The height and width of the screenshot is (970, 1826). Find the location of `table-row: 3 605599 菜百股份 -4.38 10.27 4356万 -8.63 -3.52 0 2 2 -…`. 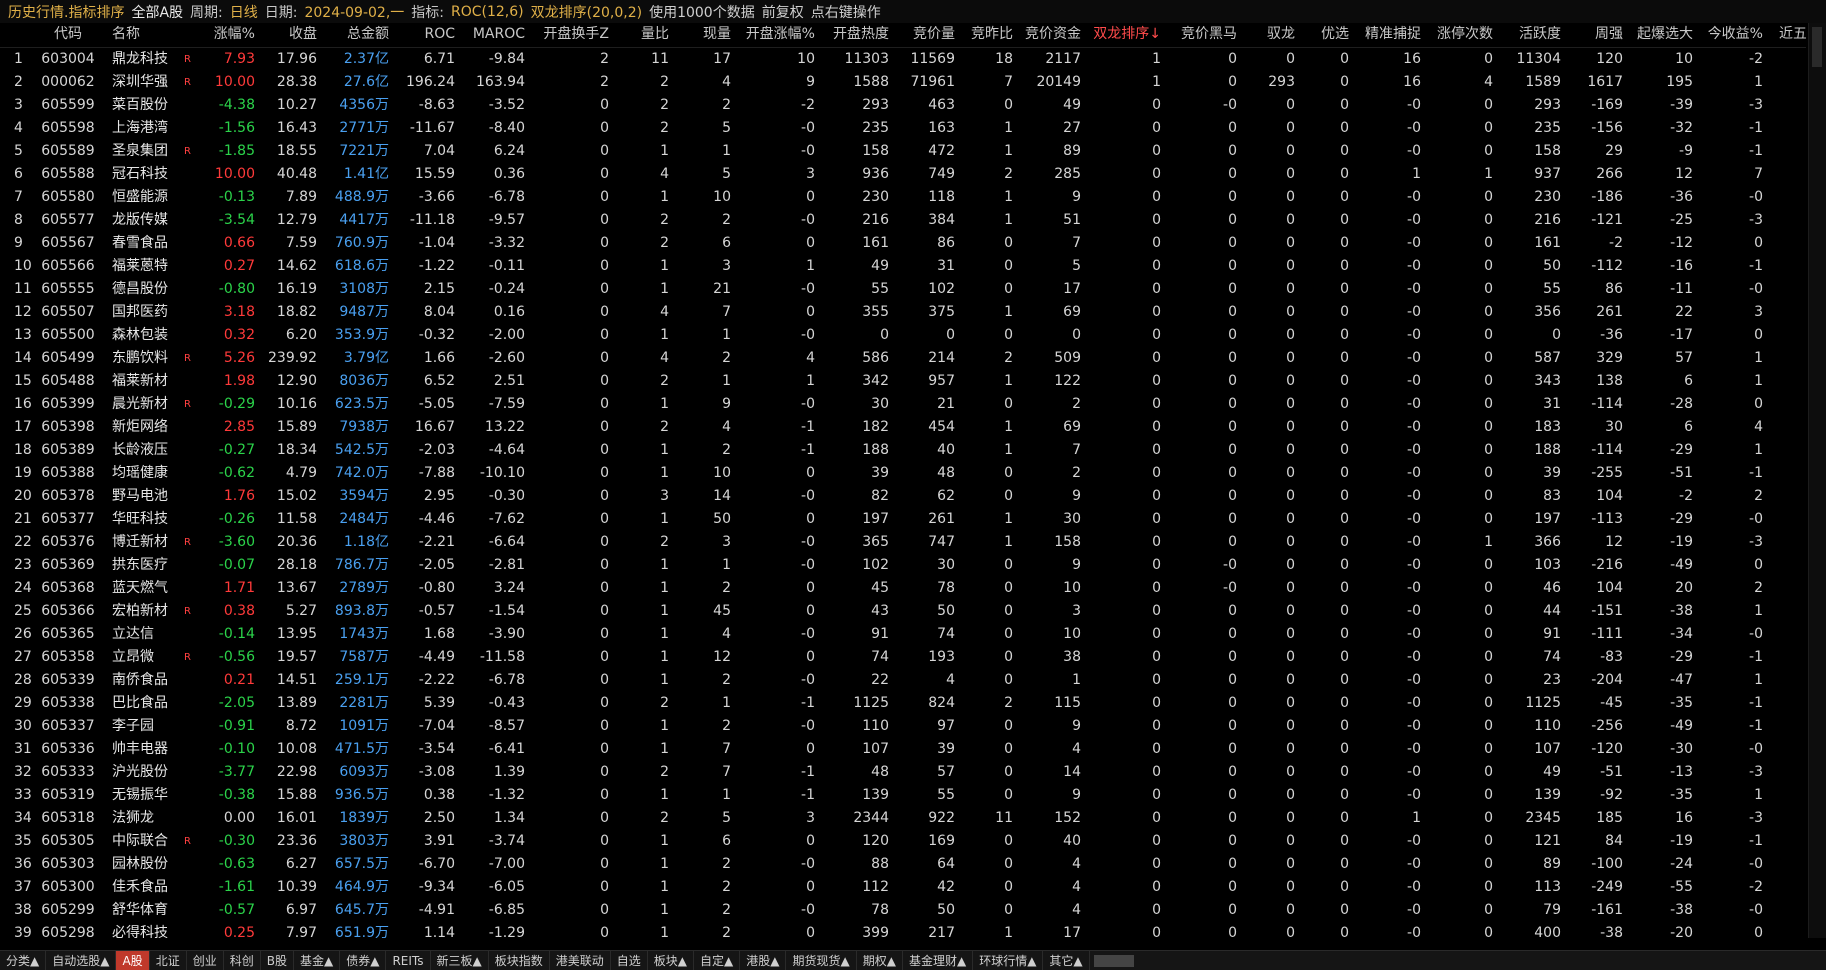

table-row: 3 605599 菜百股份 -4.38 10.27 4356万 -8.63 -3.52 0 2 2 -… is located at coordinates (903, 105).